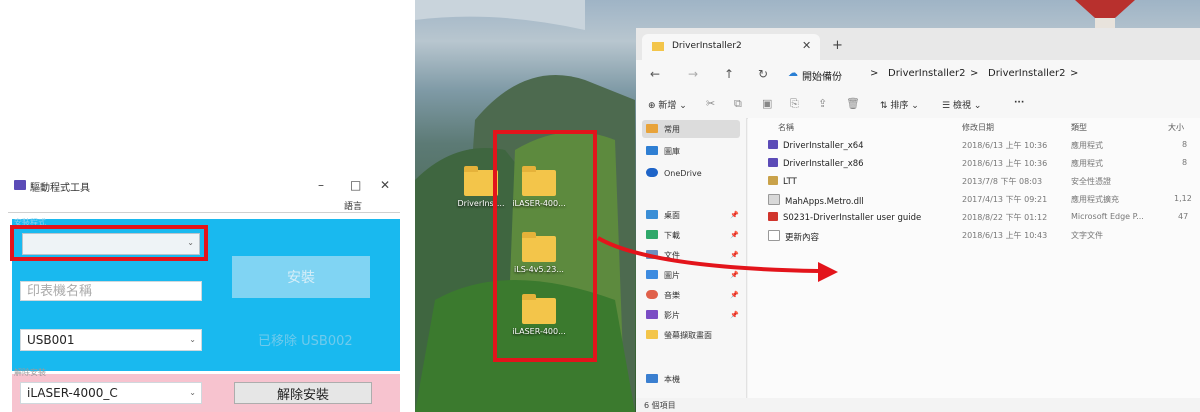 This screenshot has width=1200, height=412. I want to click on up-button: ↑, so click(729, 74).